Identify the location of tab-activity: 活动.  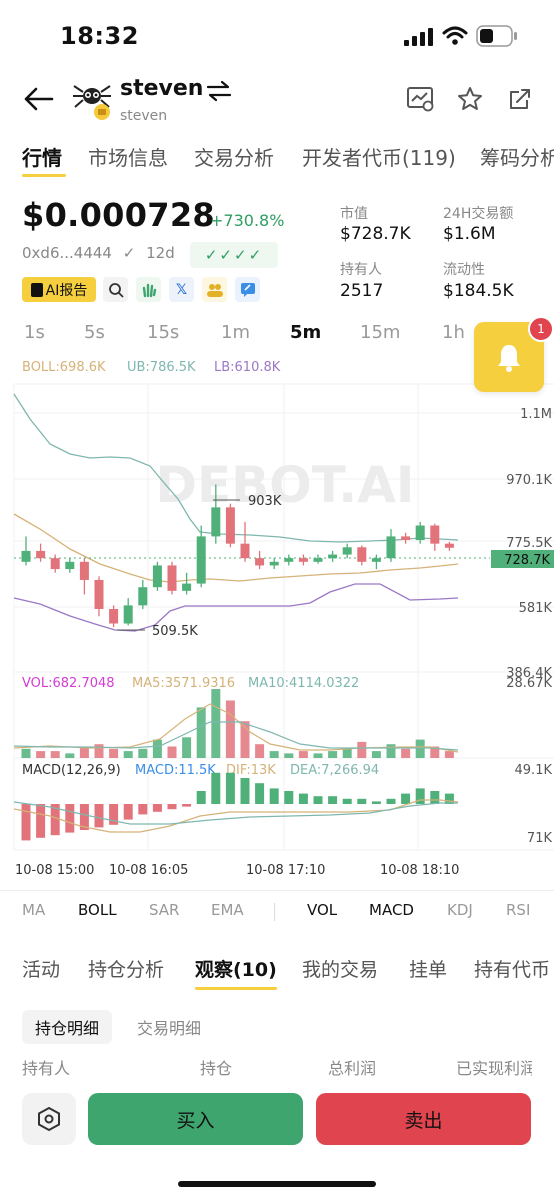
(41, 968).